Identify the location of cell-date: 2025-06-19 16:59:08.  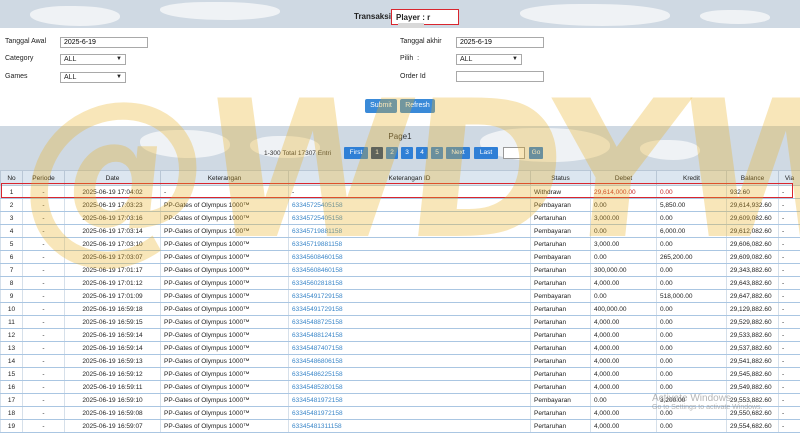
(112, 413).